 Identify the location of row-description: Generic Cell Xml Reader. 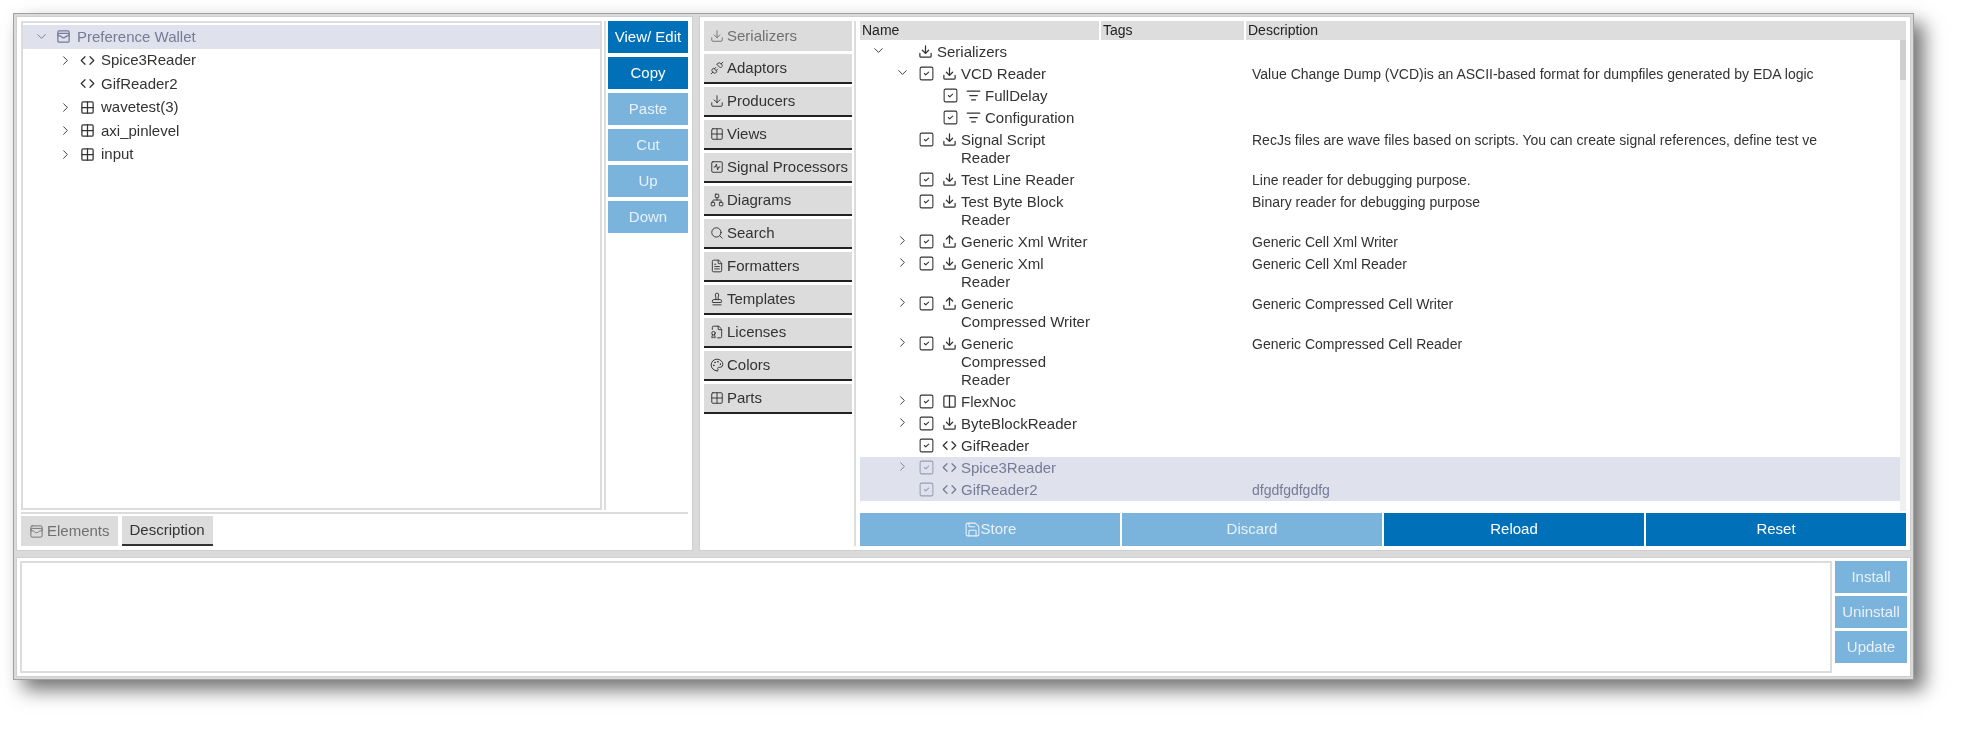
(1329, 264).